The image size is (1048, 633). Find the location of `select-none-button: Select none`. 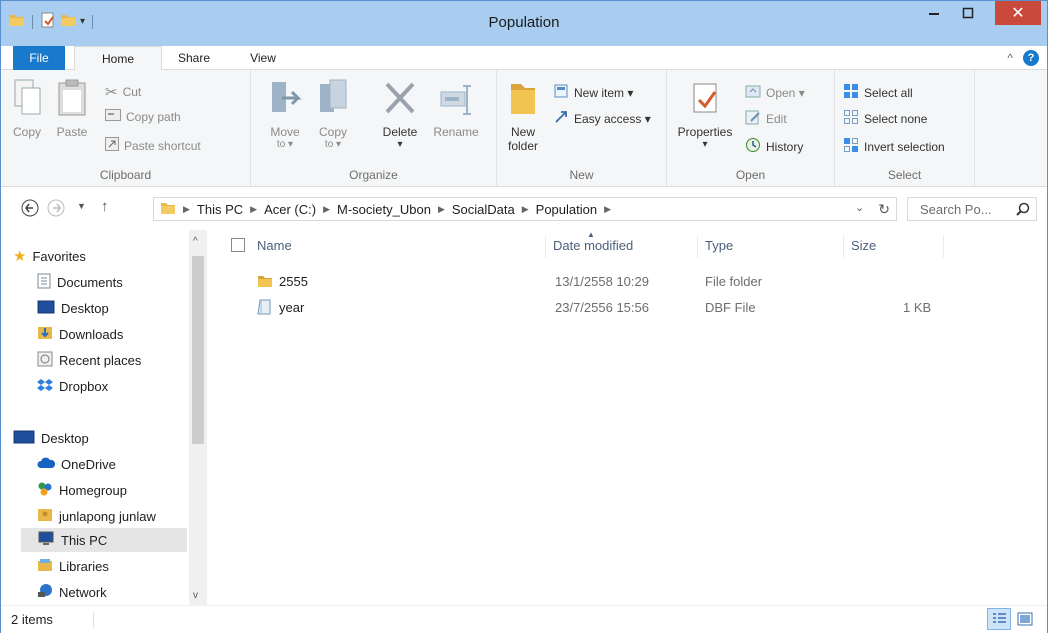

select-none-button: Select none is located at coordinates (885, 118).